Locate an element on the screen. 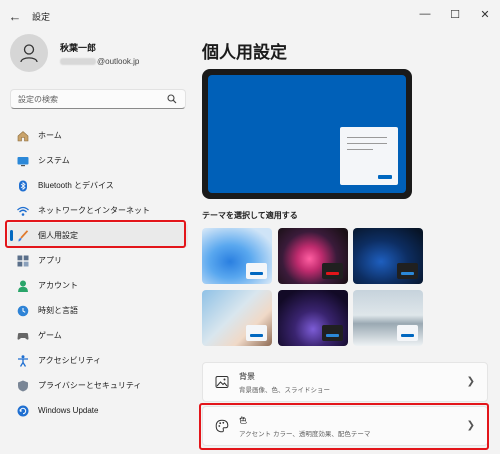  sidebar-item-label: システム is located at coordinates (54, 160).